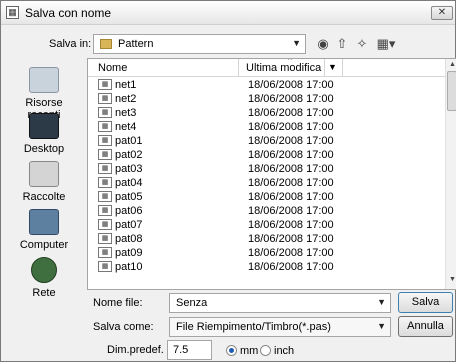 This screenshot has height=362, width=456. What do you see at coordinates (284, 351) in the screenshot?
I see `unit-inch-label: inch` at bounding box center [284, 351].